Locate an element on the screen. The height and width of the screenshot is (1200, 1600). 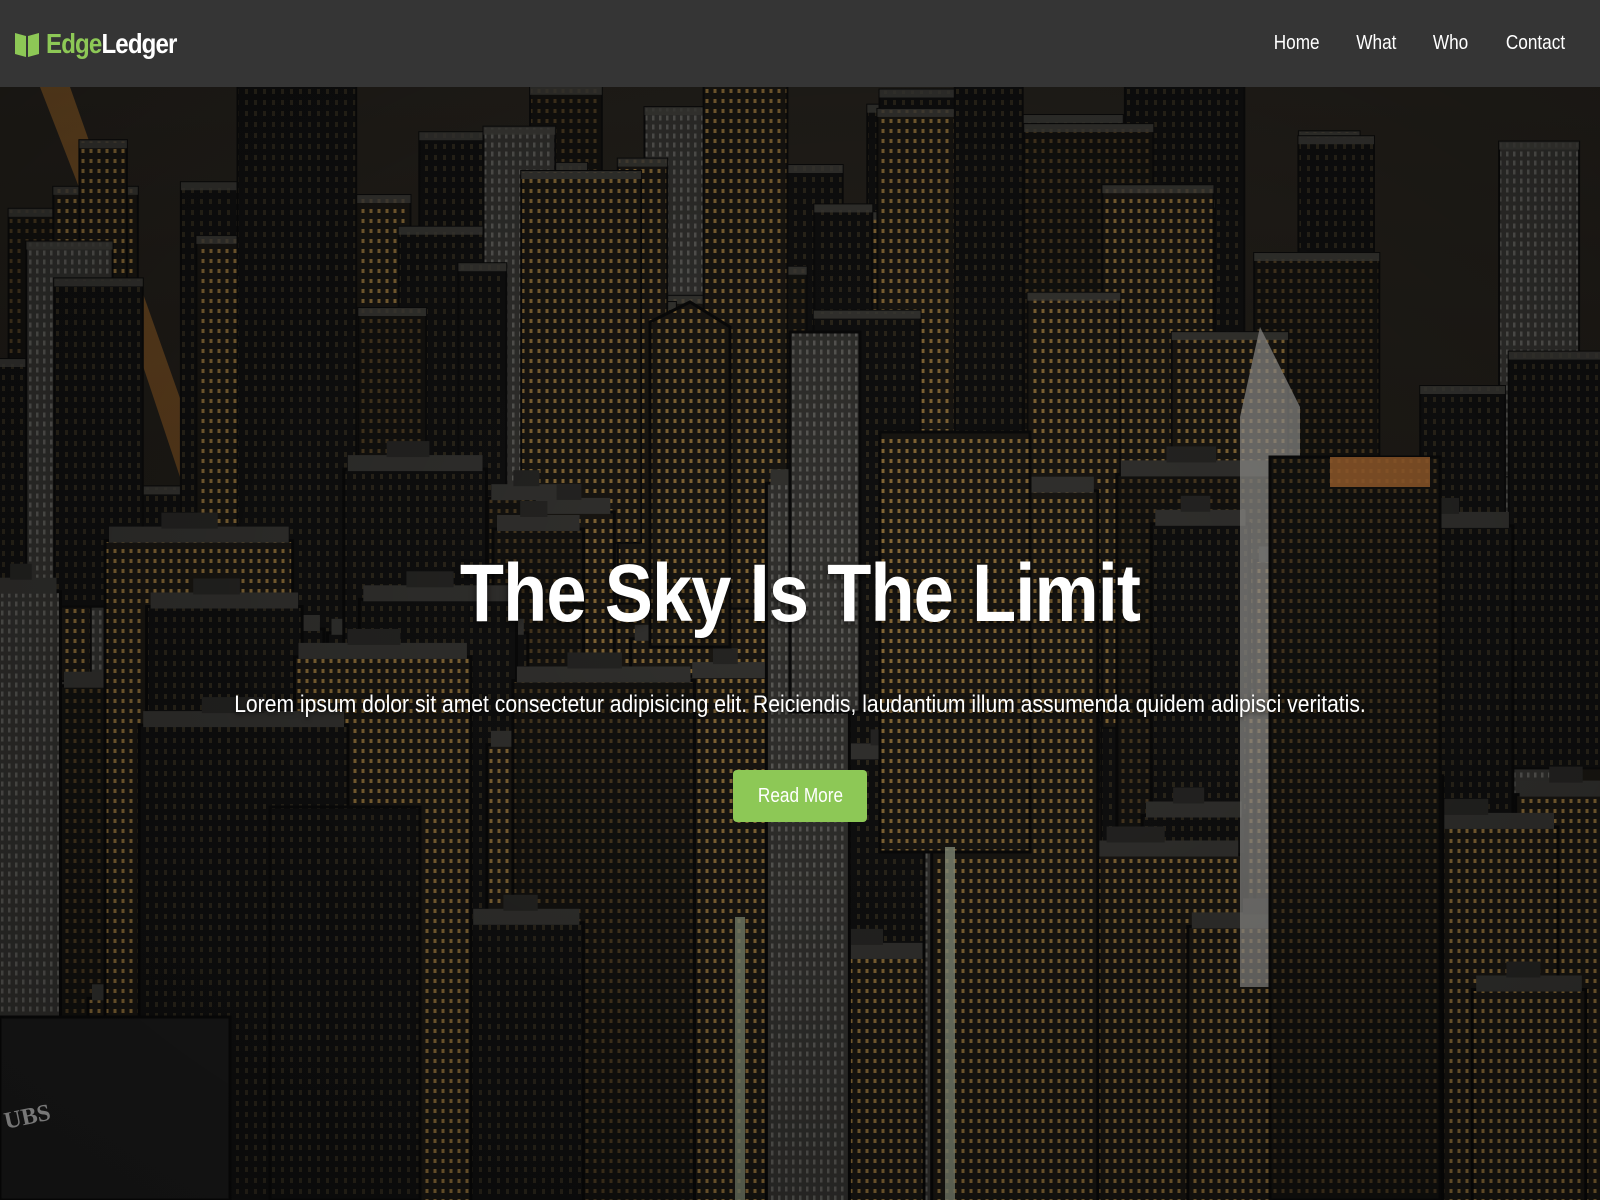
nav-link-home: Home is located at coordinates (1297, 43).